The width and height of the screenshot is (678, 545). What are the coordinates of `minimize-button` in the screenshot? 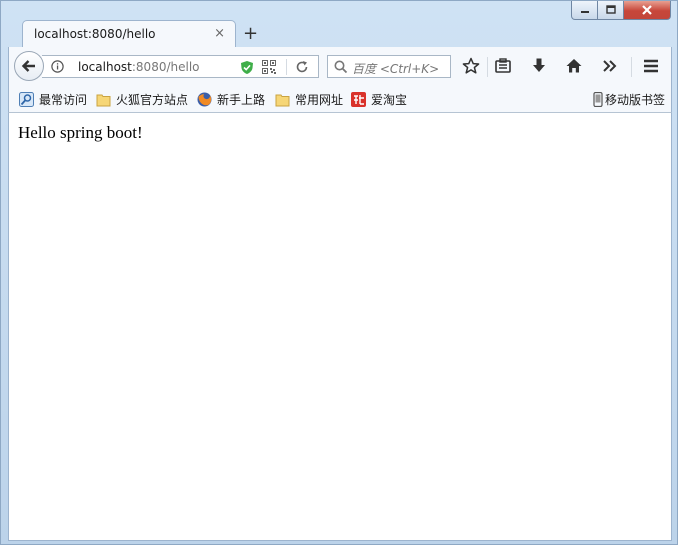 It's located at (584, 10).